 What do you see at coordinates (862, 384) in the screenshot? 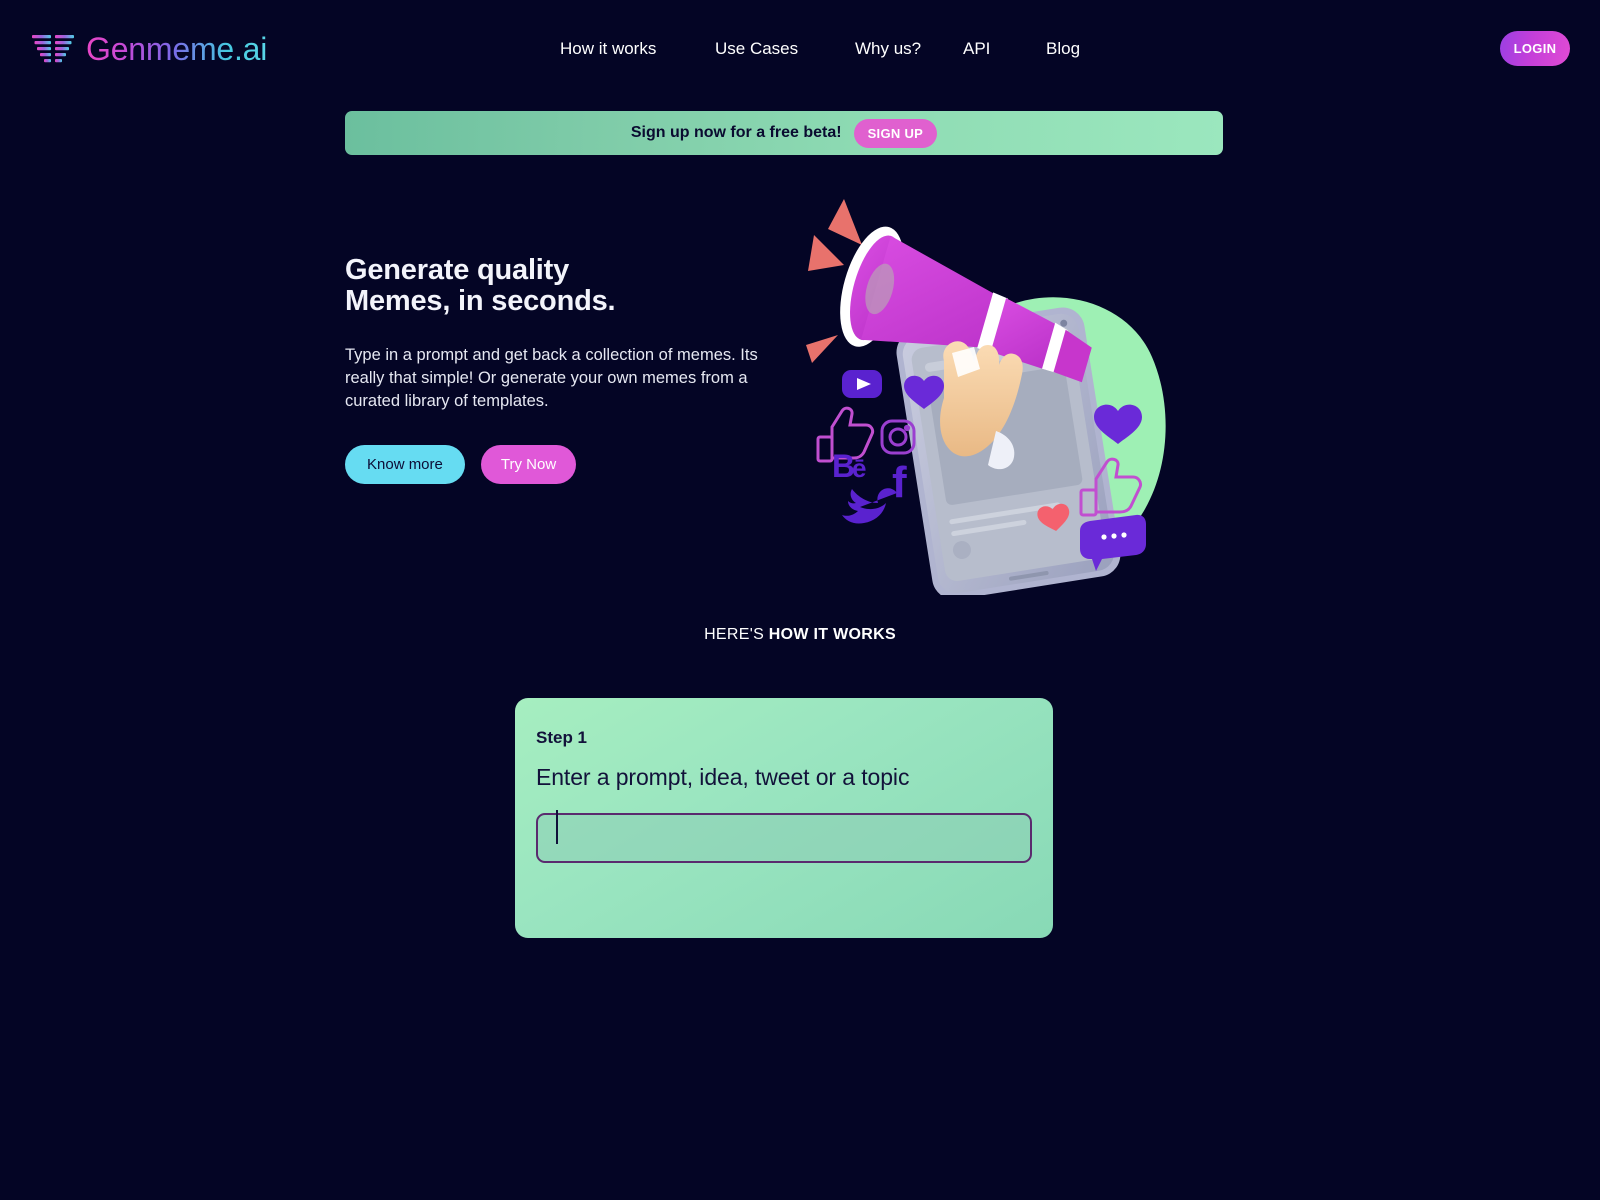
I see `youtube-icon` at bounding box center [862, 384].